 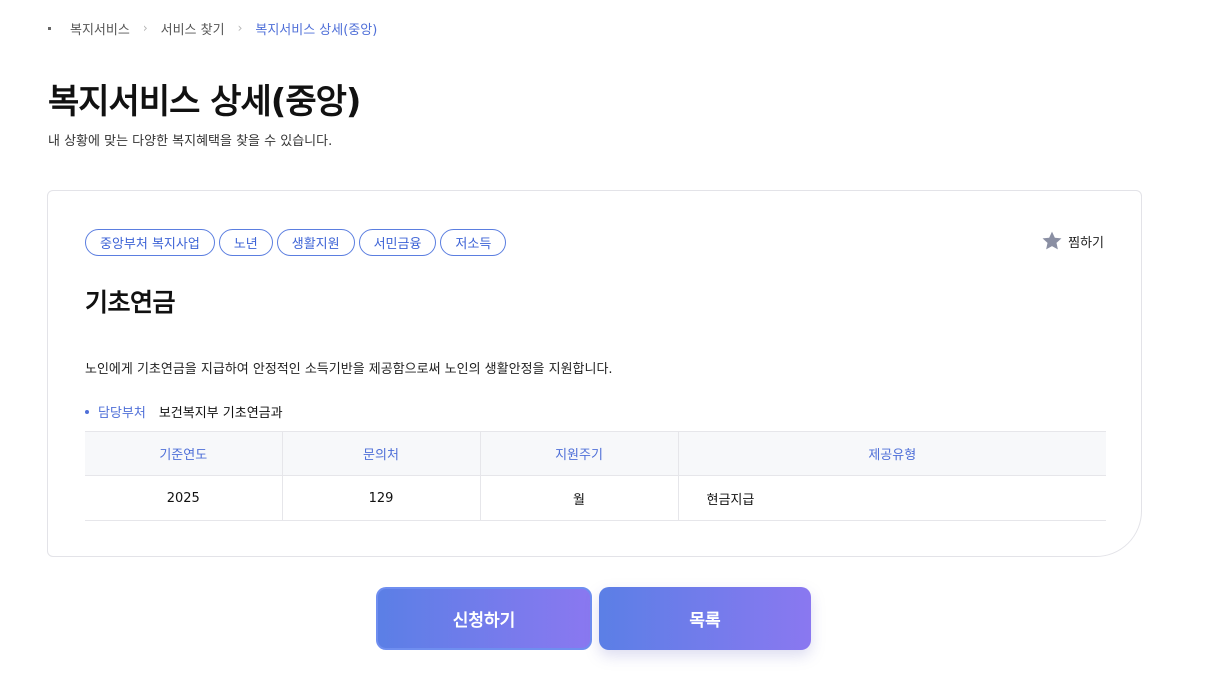 What do you see at coordinates (315, 242) in the screenshot?
I see `tag-living-support: 생활지원` at bounding box center [315, 242].